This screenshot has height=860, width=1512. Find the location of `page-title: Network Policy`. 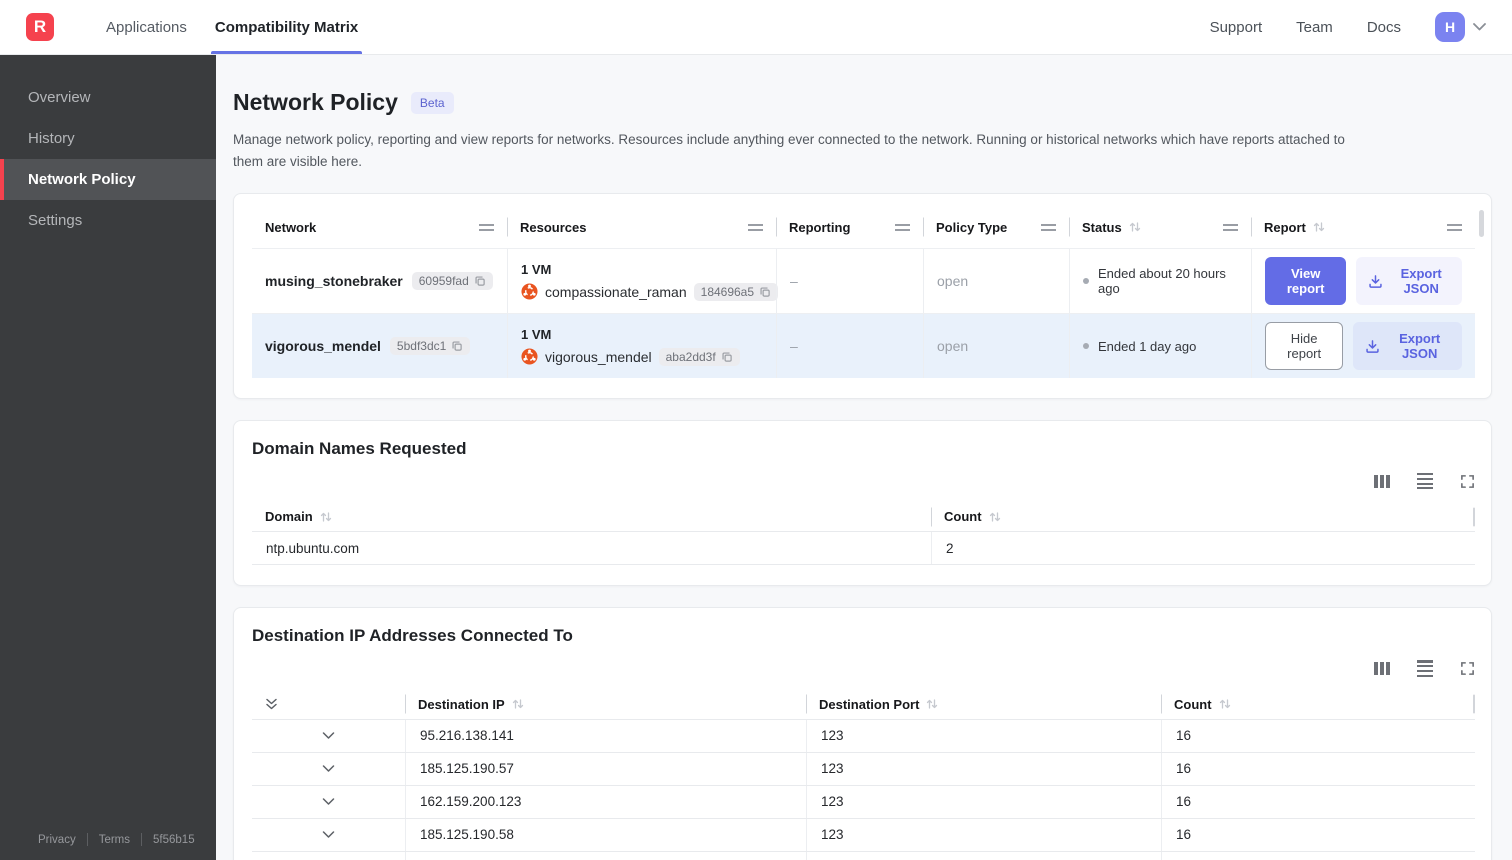

page-title: Network Policy is located at coordinates (315, 102).